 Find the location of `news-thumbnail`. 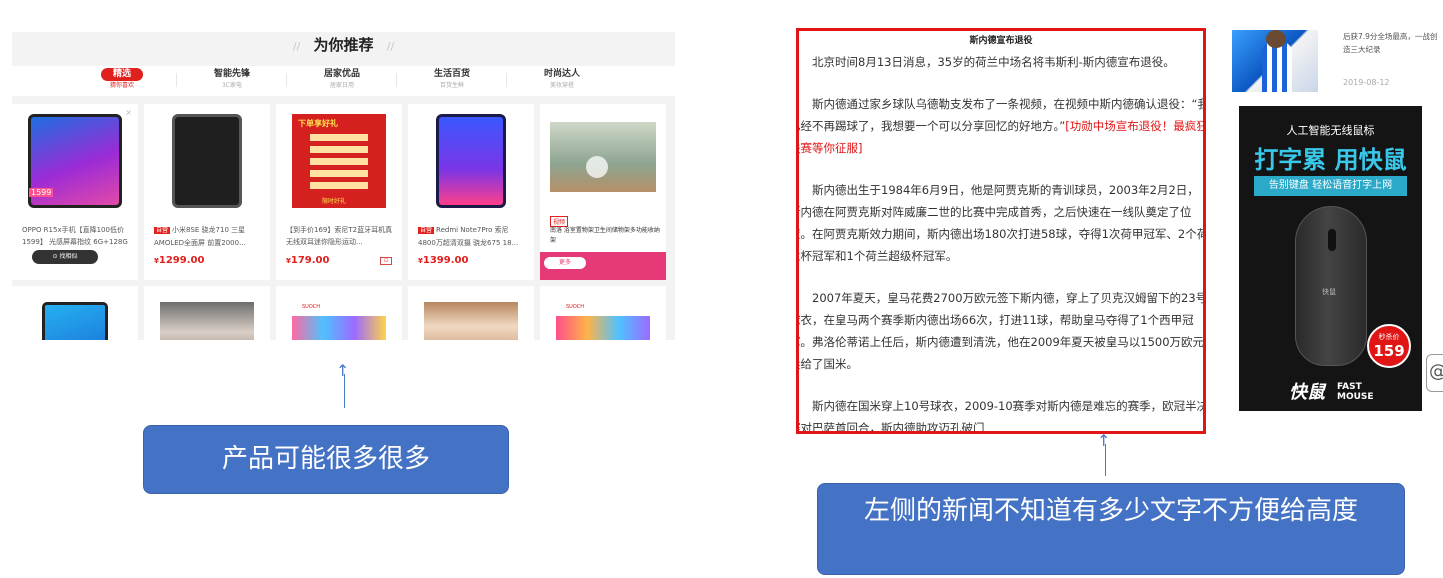

news-thumbnail is located at coordinates (1275, 61).